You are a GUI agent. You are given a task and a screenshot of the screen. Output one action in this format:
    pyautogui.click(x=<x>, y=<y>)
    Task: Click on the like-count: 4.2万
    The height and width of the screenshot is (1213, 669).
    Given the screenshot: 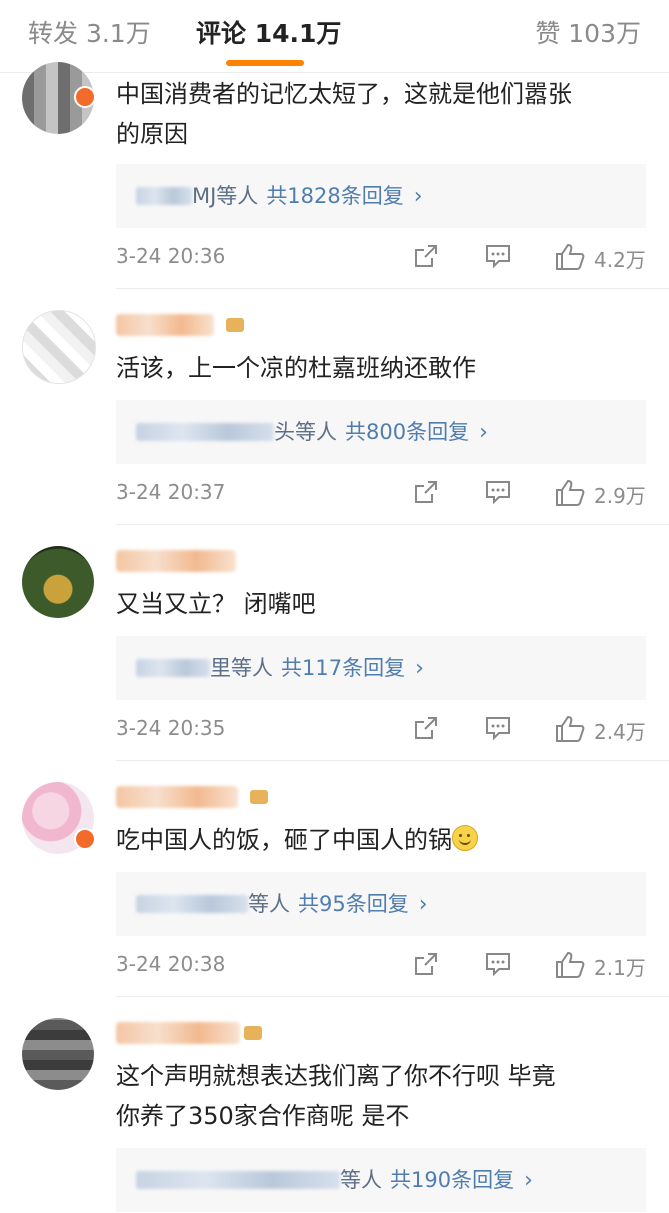 What is the action you would take?
    pyautogui.click(x=620, y=260)
    